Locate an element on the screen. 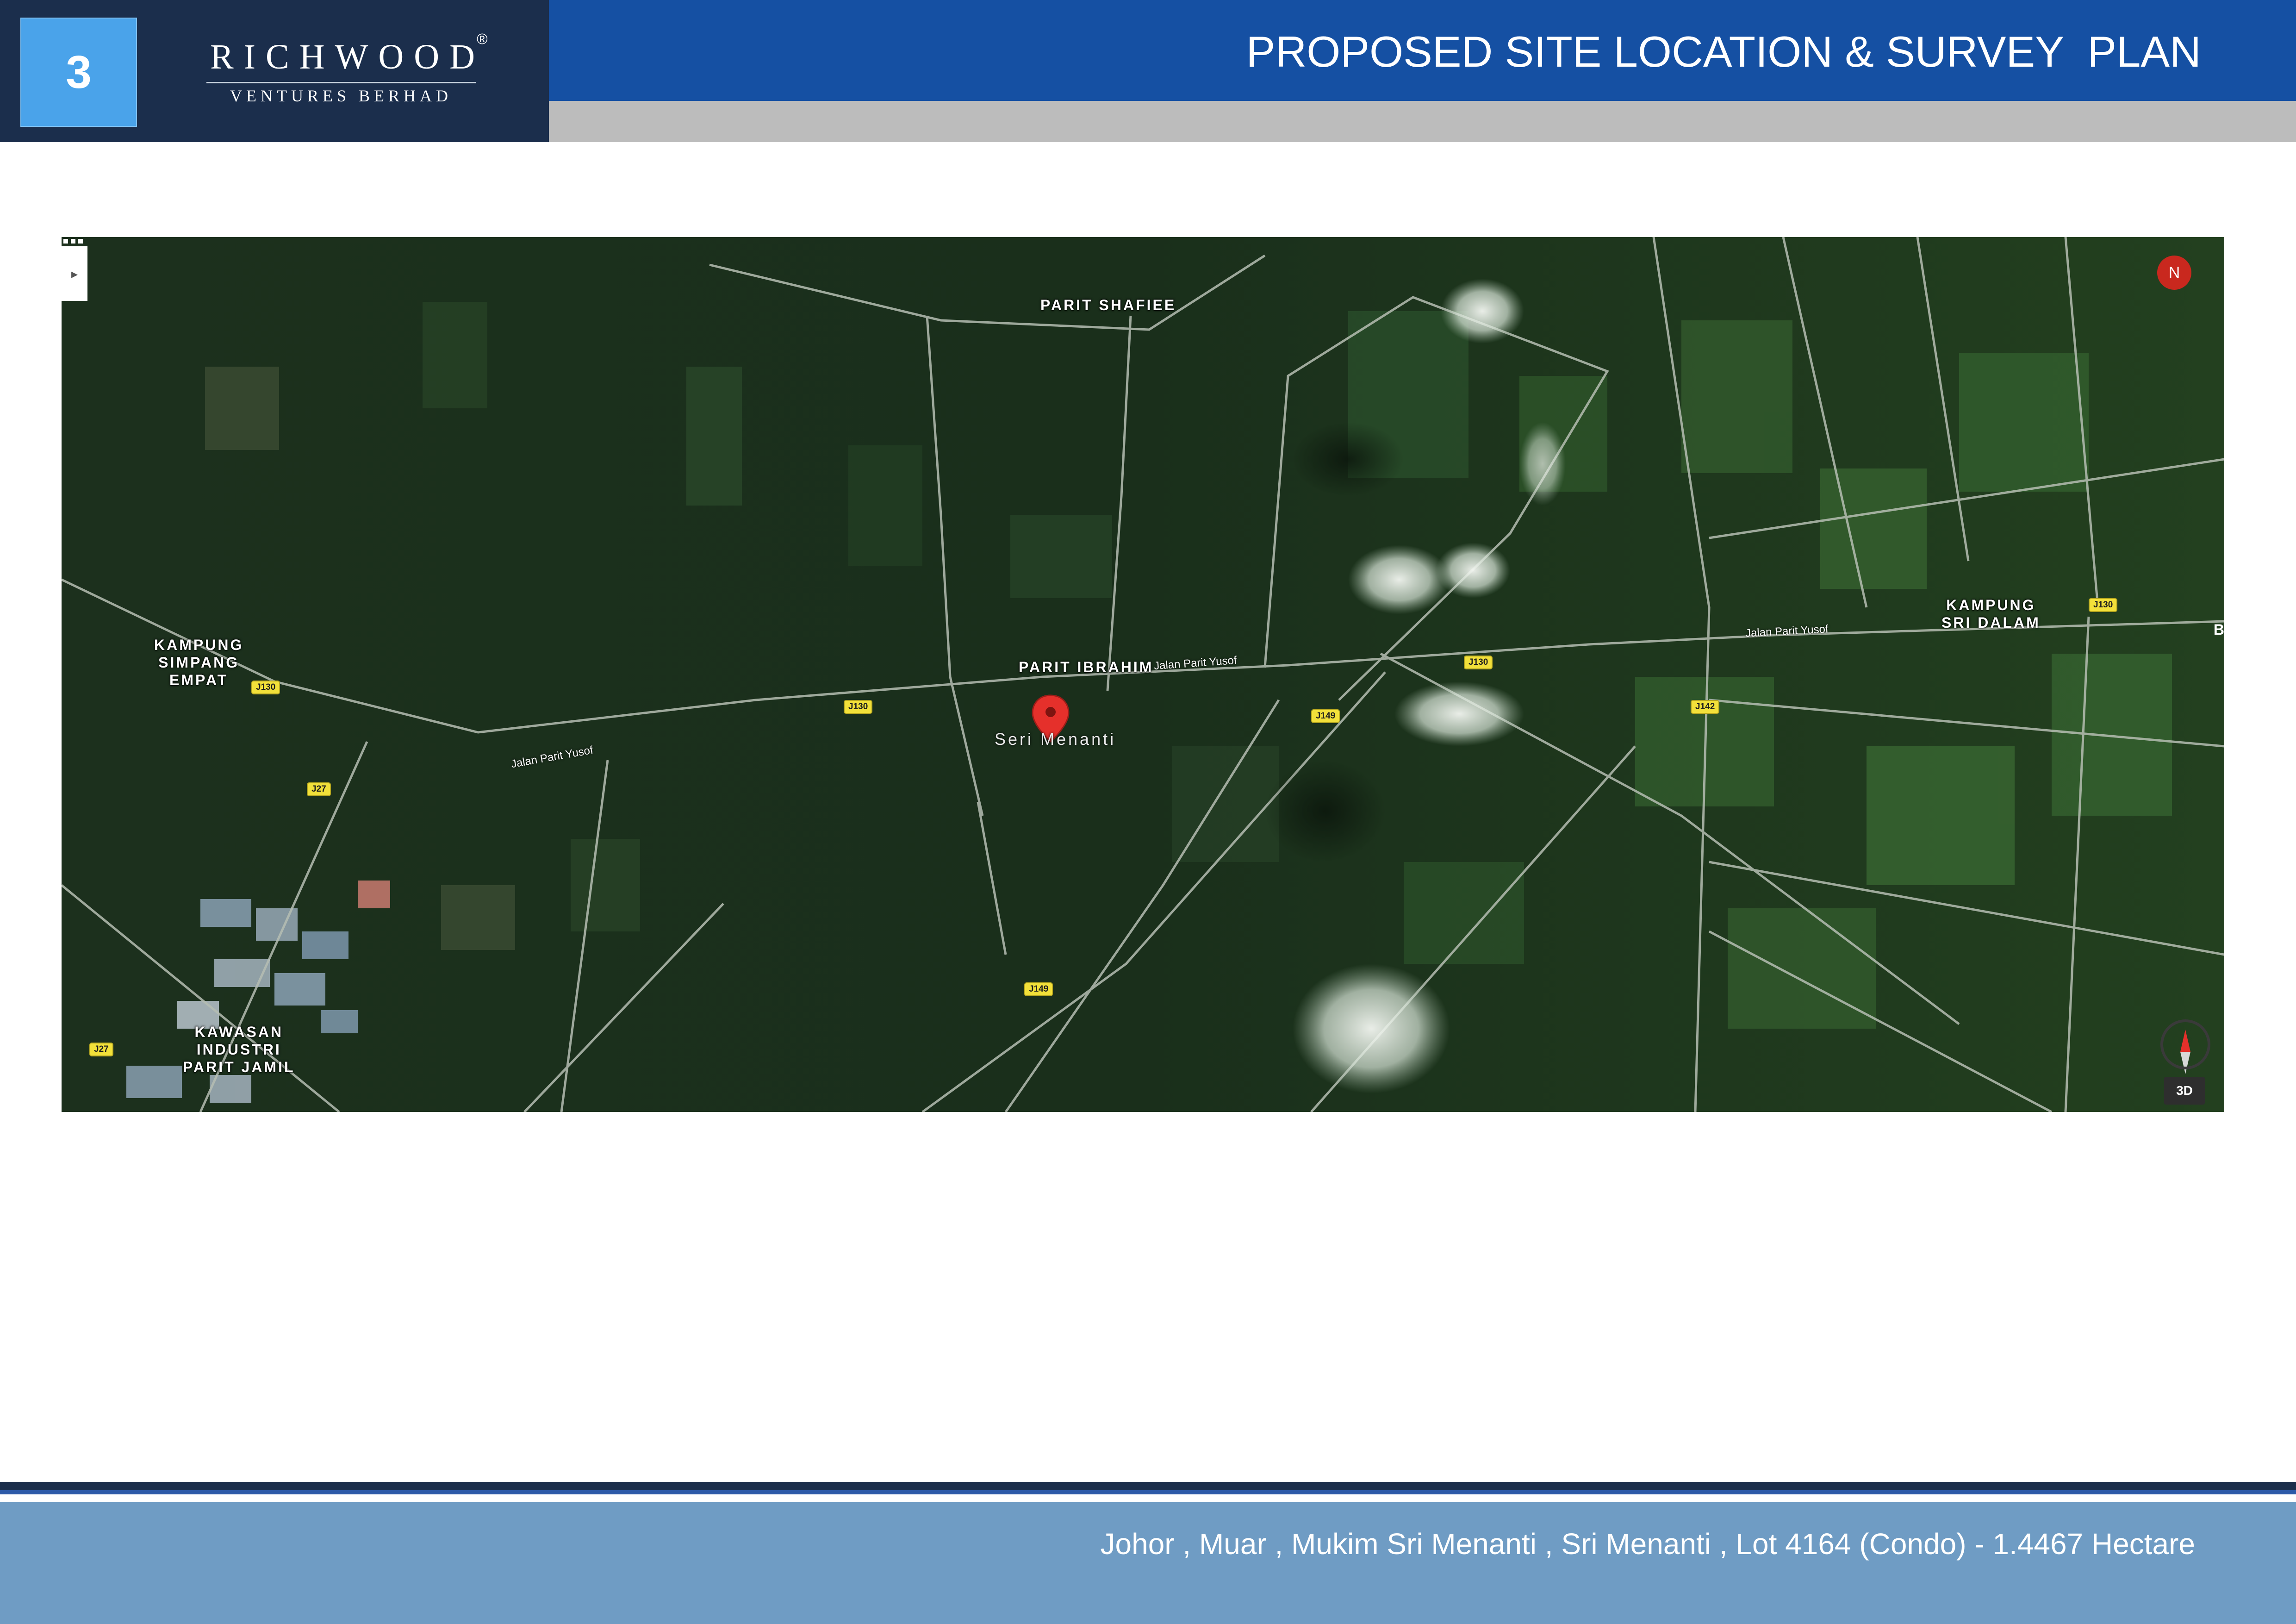 The height and width of the screenshot is (1624, 2296). brand-panel: 3 RICHWOOD ® VENTURES BERHAD is located at coordinates (274, 71).